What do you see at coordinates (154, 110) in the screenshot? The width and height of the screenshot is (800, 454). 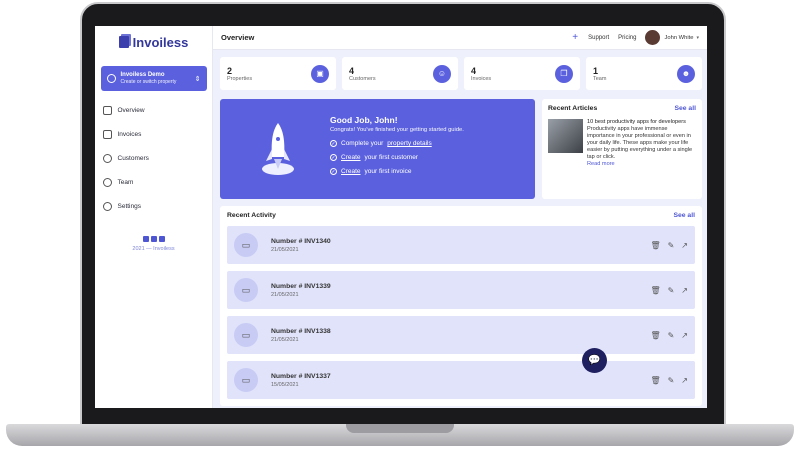 I see `sidebar-item-overview: Overview` at bounding box center [154, 110].